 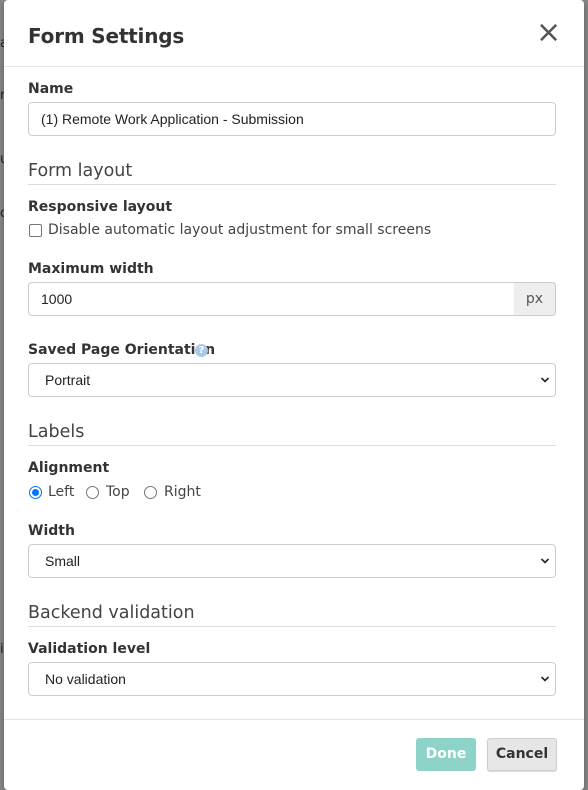 What do you see at coordinates (292, 119) in the screenshot?
I see `name-input: (1) Remote Work Application - Submission` at bounding box center [292, 119].